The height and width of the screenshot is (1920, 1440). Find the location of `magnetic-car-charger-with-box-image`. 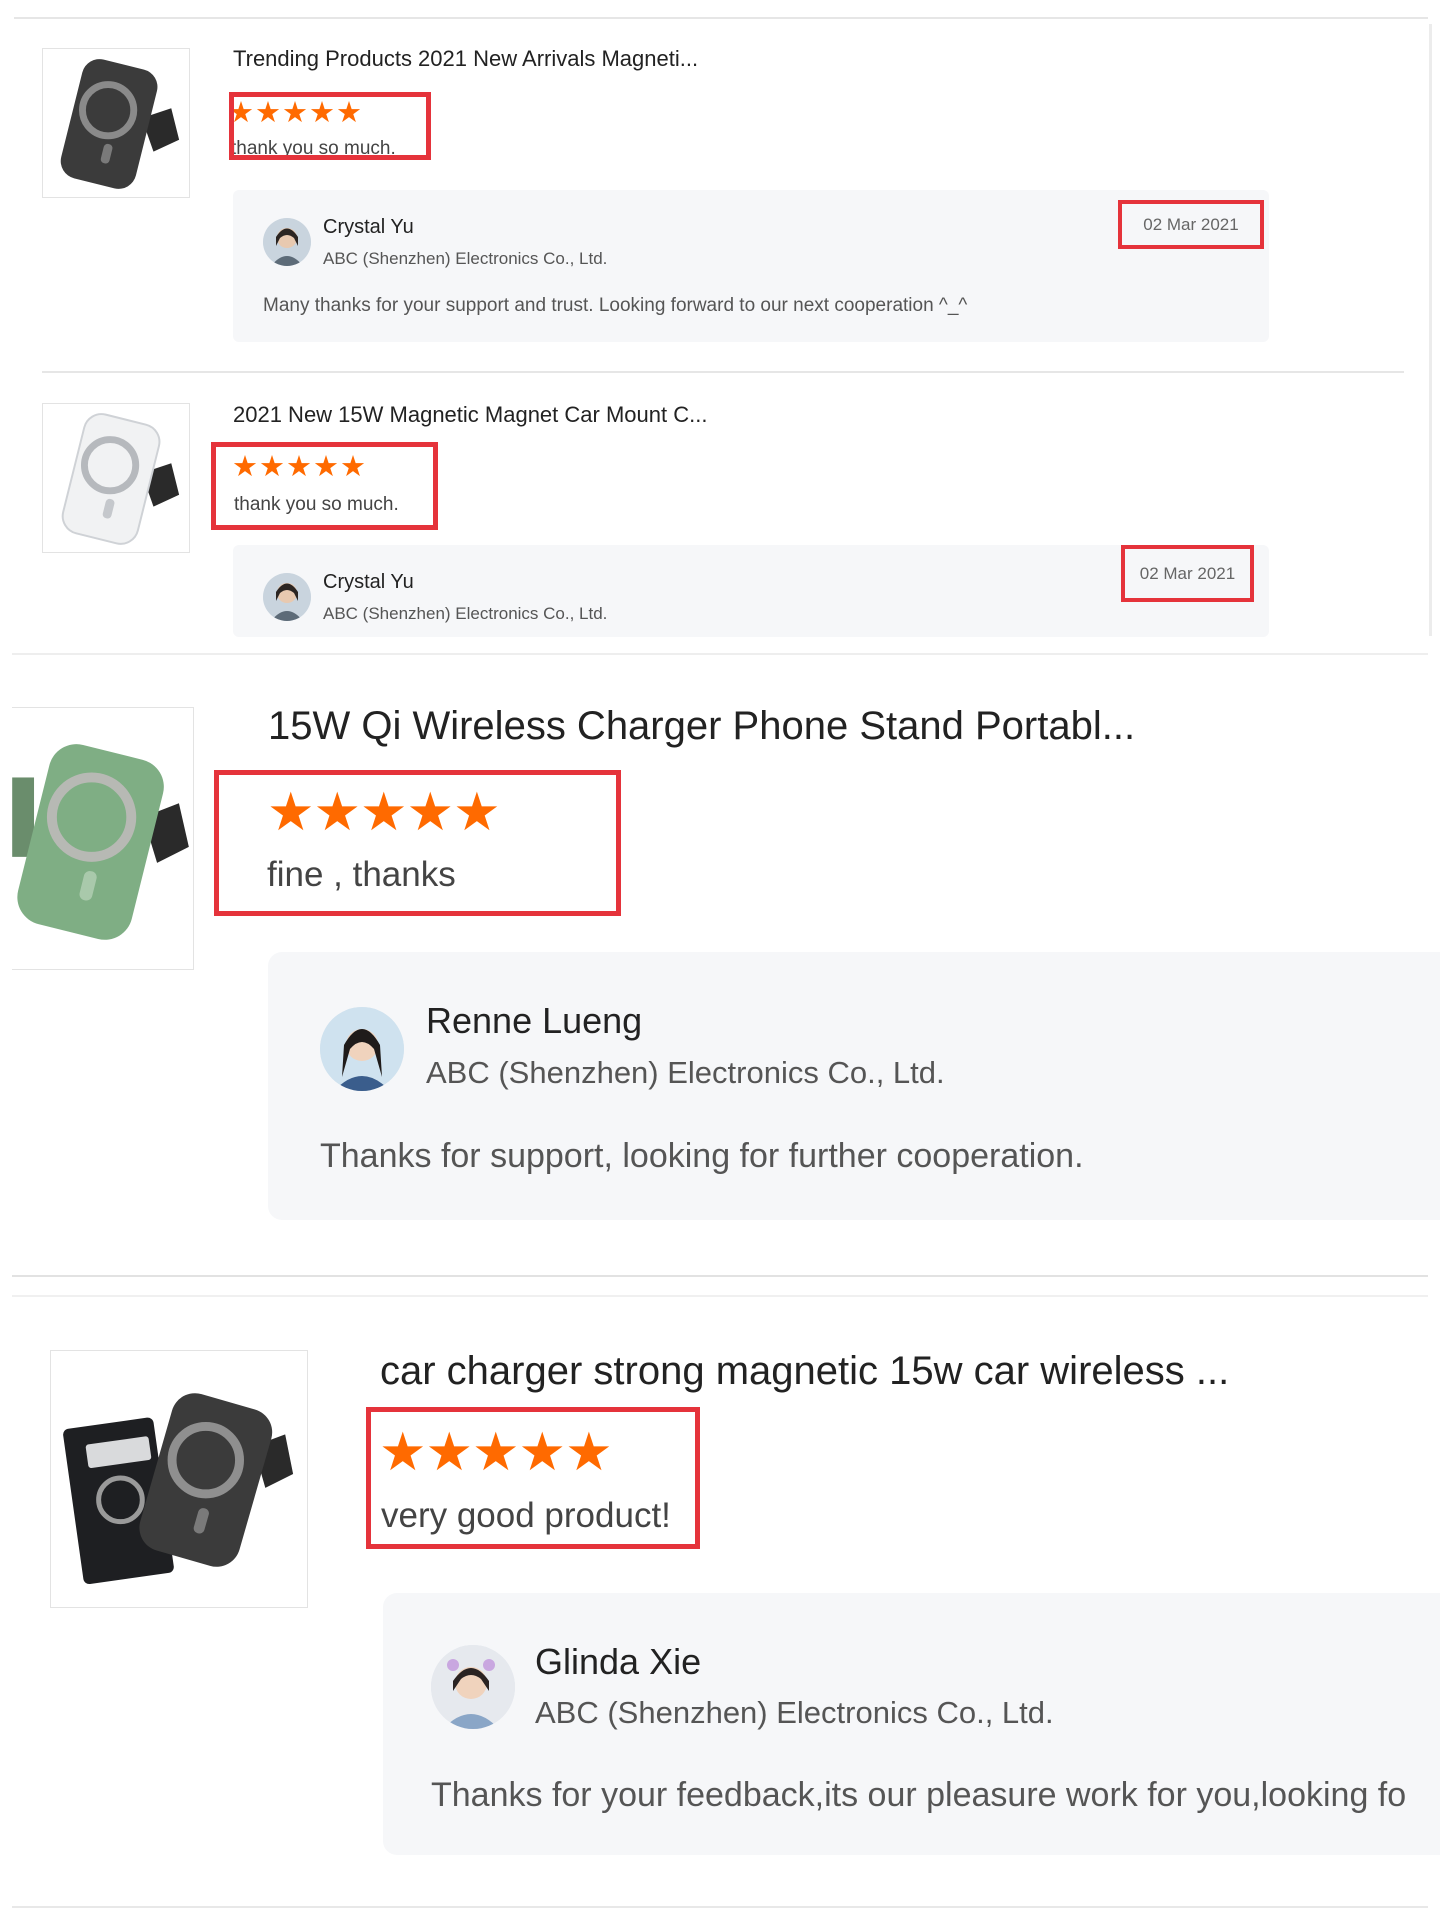

magnetic-car-charger-with-box-image is located at coordinates (179, 1479).